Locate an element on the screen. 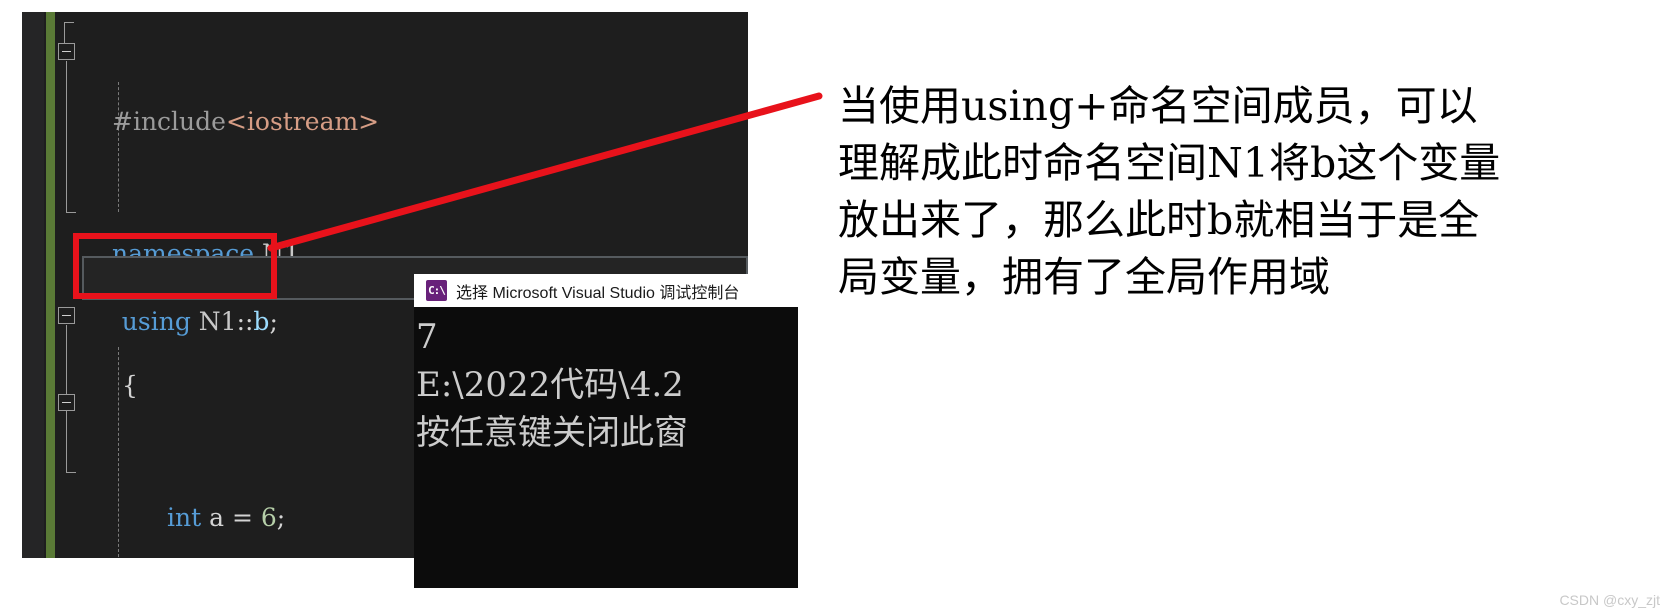 The height and width of the screenshot is (614, 1672). explanation-line: 当使用using+命名空间成员，可以 is located at coordinates (1158, 106).